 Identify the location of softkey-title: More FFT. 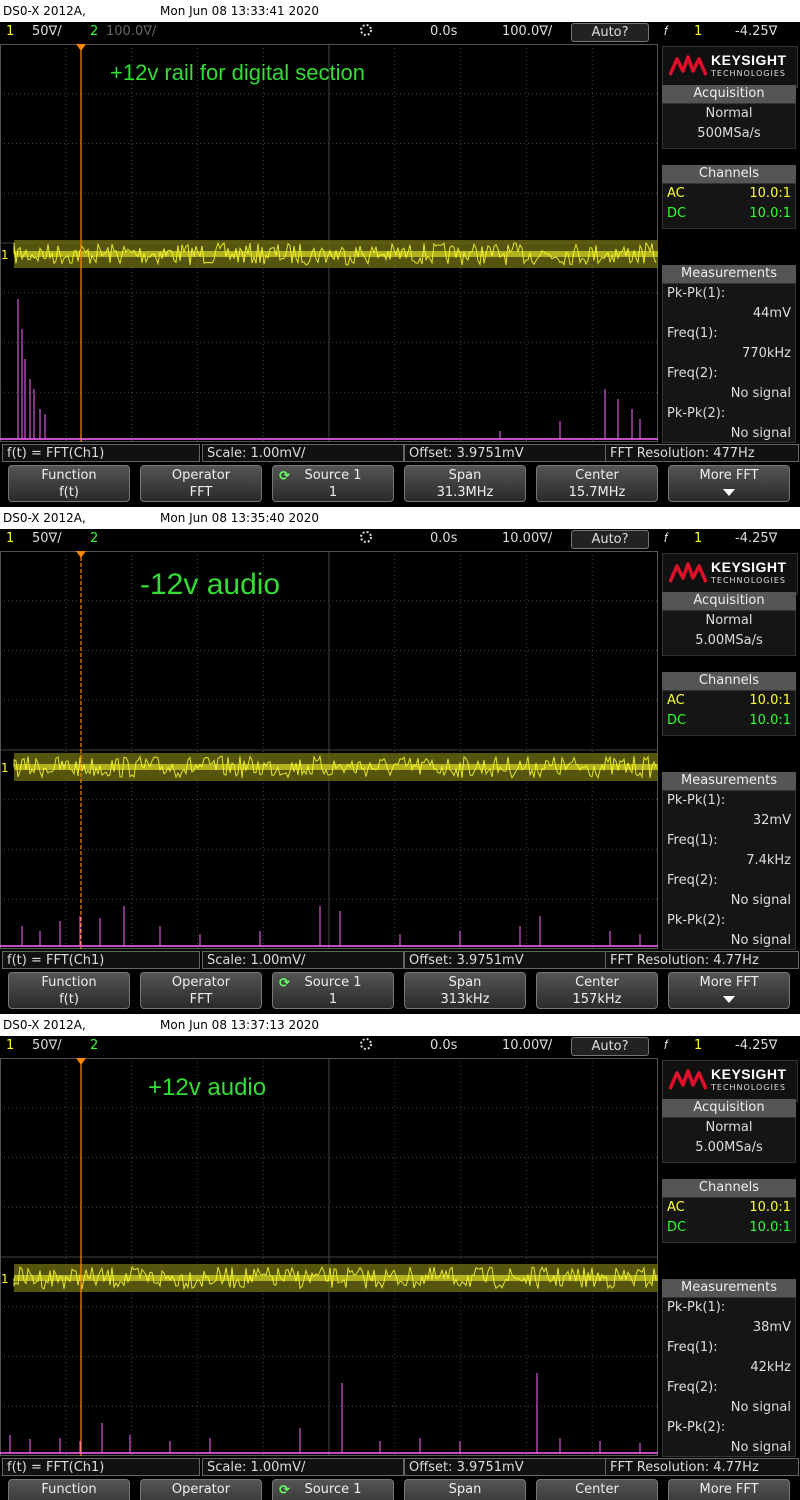
(729, 982).